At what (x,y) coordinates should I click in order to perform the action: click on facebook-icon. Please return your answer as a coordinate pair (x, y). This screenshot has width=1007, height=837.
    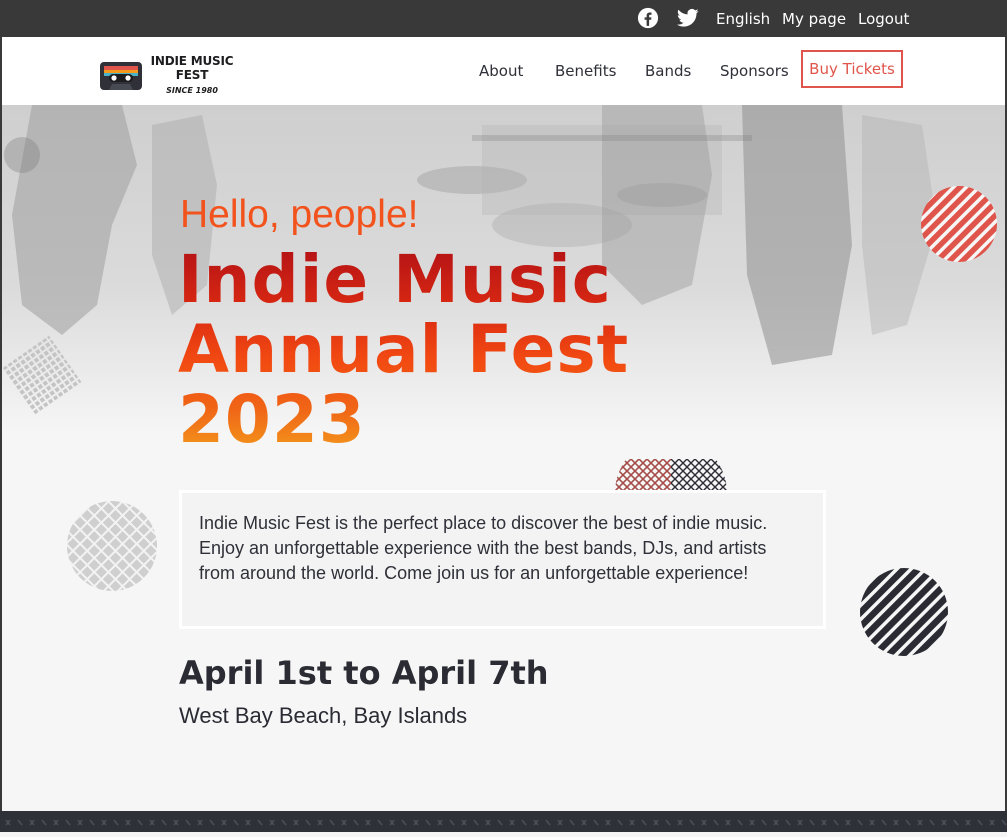
    Looking at the image, I should click on (648, 18).